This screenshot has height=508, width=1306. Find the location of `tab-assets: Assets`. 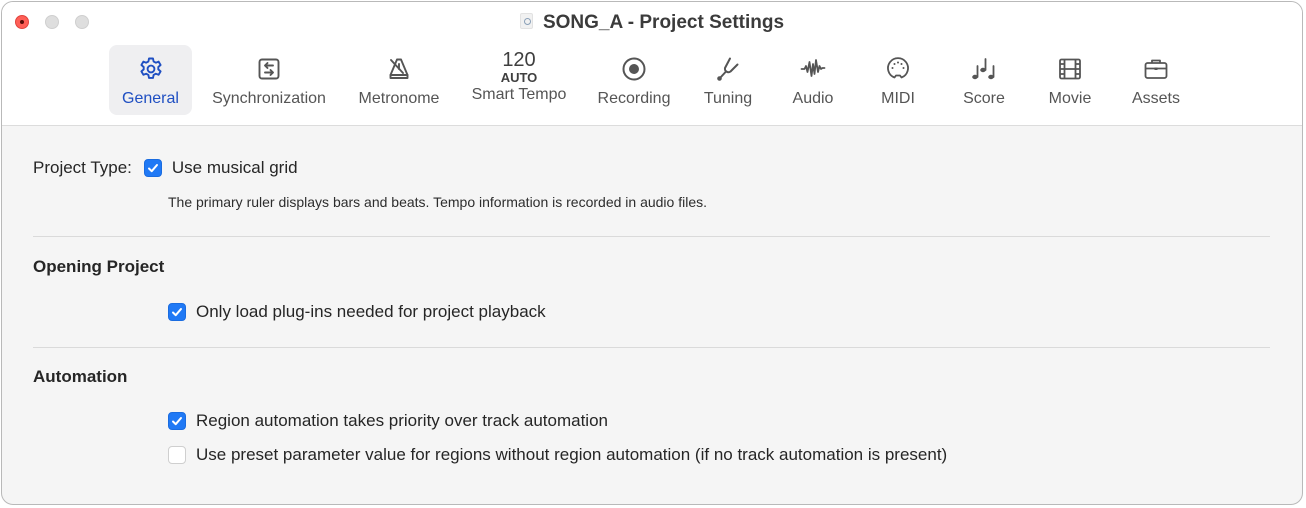

tab-assets: Assets is located at coordinates (1156, 80).